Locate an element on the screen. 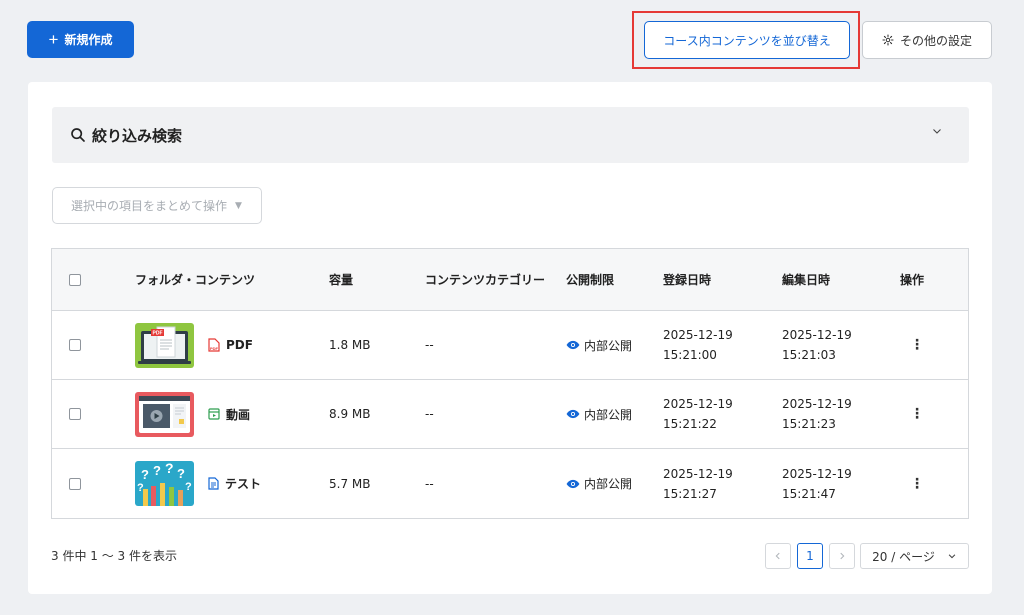 The height and width of the screenshot is (615, 1024). new-button-label: 新規作成 is located at coordinates (88, 40).